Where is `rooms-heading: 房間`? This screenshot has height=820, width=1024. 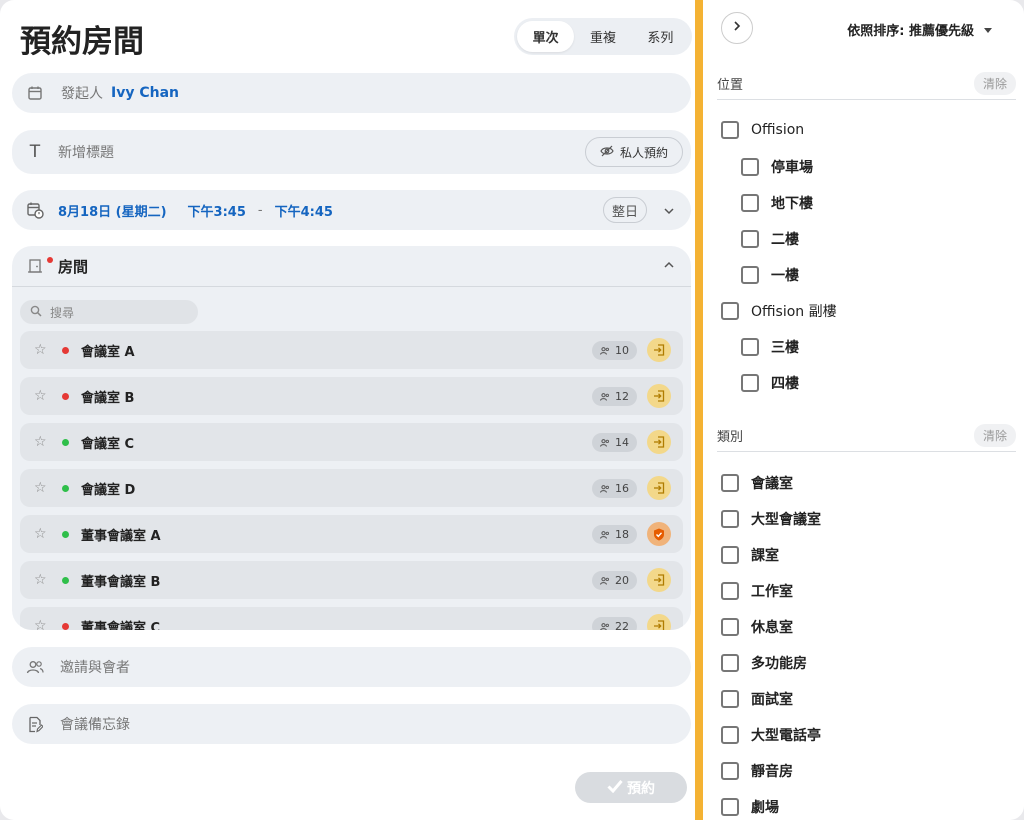 rooms-heading: 房間 is located at coordinates (73, 266).